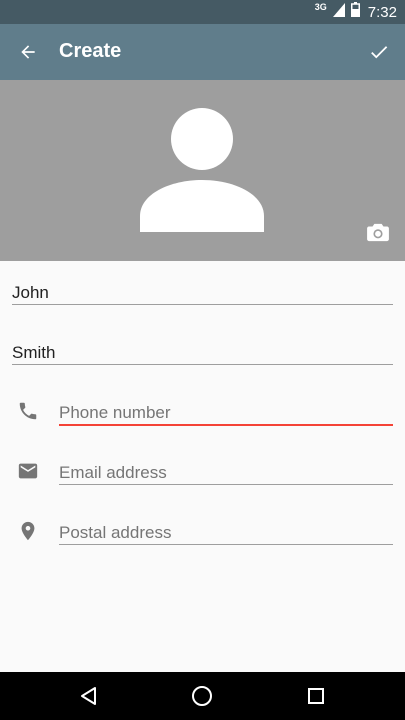 This screenshot has width=405, height=720. I want to click on postal-underline, so click(226, 544).